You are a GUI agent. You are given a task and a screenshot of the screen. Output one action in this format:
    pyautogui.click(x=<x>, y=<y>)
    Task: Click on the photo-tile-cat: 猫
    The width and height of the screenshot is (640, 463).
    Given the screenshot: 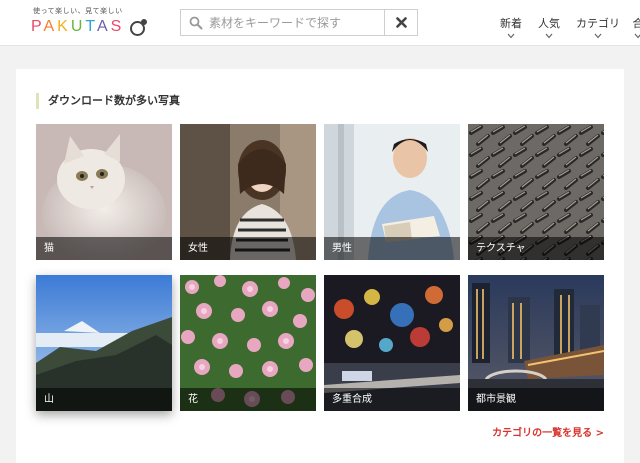 What is the action you would take?
    pyautogui.click(x=104, y=192)
    